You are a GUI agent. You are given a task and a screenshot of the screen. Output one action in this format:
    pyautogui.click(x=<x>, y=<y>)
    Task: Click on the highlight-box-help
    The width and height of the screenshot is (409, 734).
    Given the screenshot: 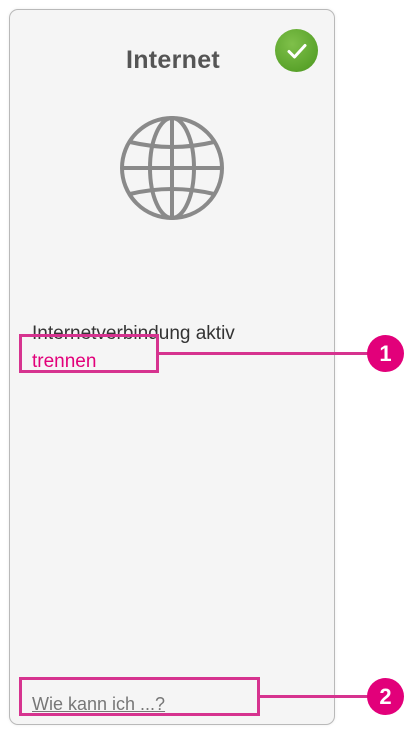 What is the action you would take?
    pyautogui.click(x=139, y=696)
    